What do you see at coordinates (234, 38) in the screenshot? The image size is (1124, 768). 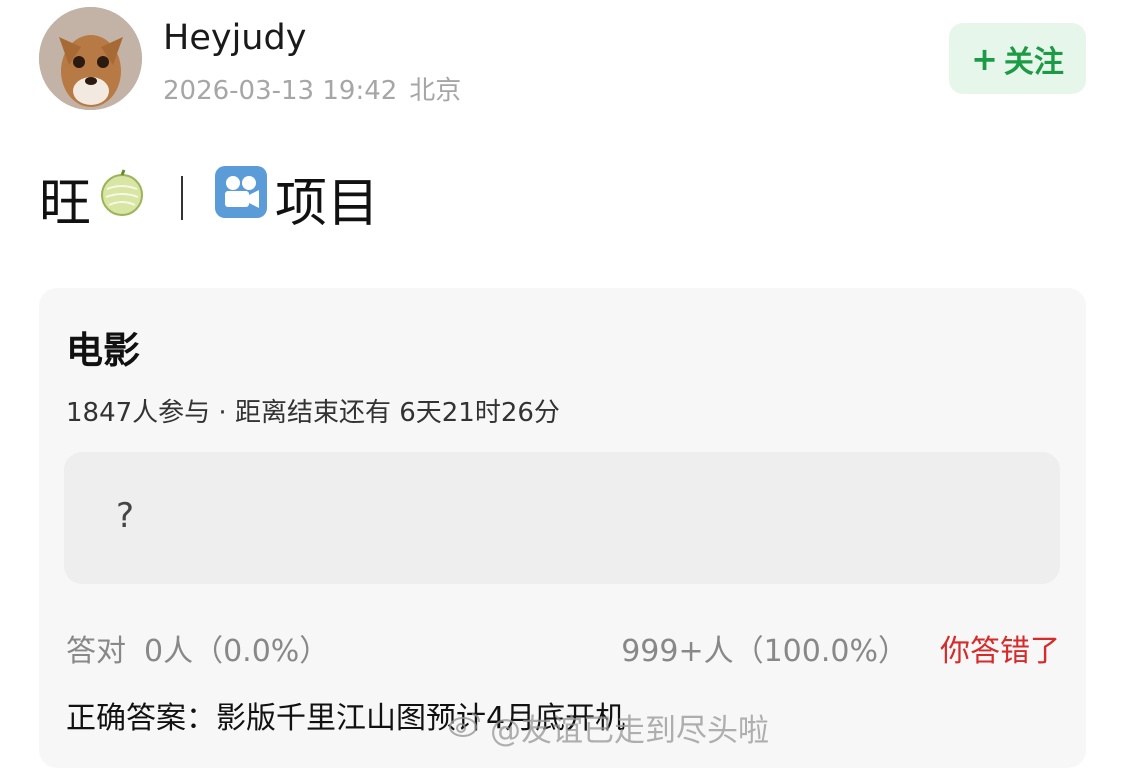 I see `username: Heyjudy` at bounding box center [234, 38].